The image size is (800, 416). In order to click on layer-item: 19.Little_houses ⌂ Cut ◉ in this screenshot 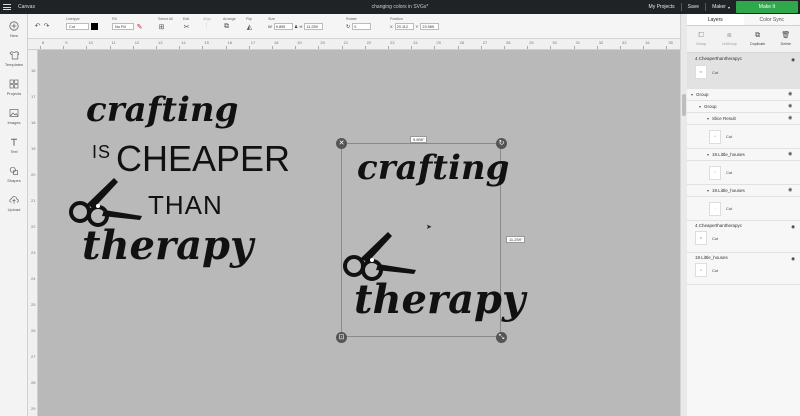, I will do `click(743, 269)`.